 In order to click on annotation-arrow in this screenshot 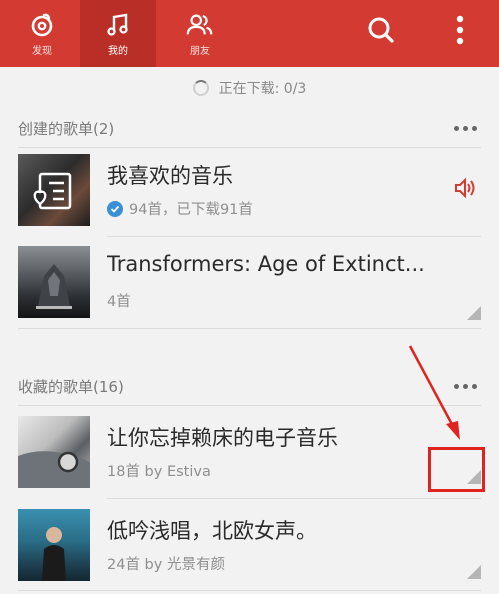, I will do `click(434, 392)`.